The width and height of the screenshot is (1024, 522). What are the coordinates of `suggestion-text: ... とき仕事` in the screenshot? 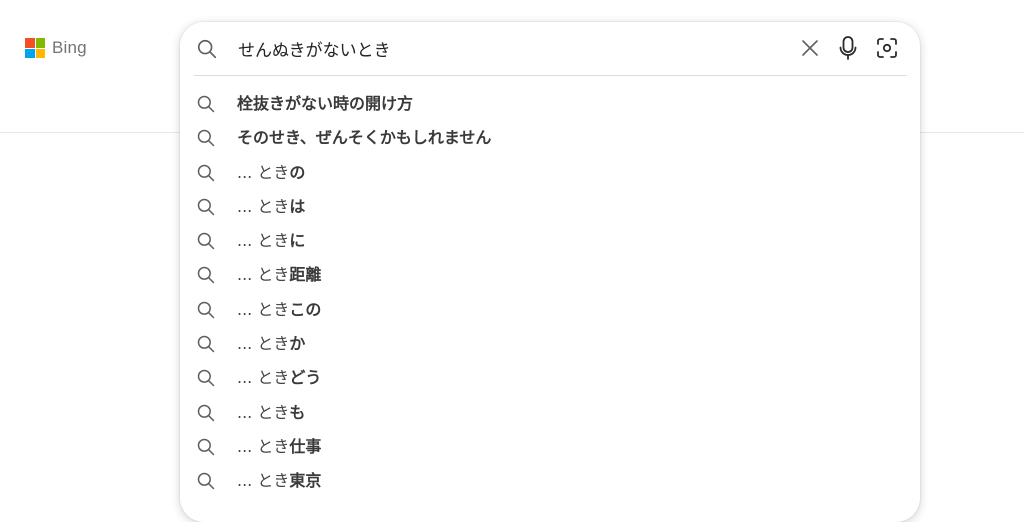 It's located at (279, 447).